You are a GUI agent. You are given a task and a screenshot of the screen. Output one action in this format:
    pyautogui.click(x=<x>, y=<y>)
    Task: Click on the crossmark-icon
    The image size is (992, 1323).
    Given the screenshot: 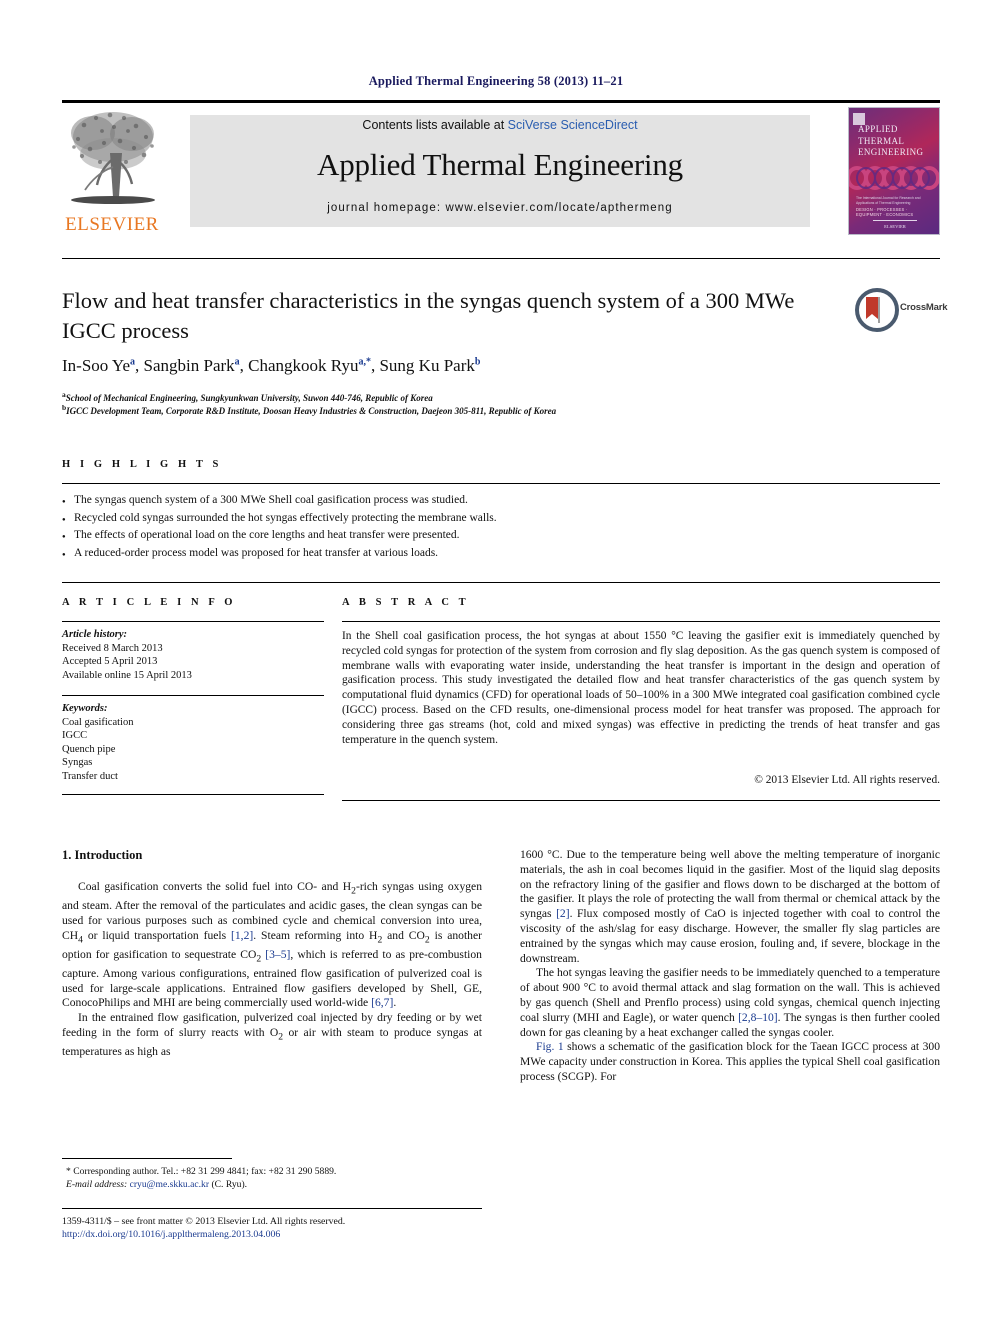 What is the action you would take?
    pyautogui.click(x=877, y=310)
    